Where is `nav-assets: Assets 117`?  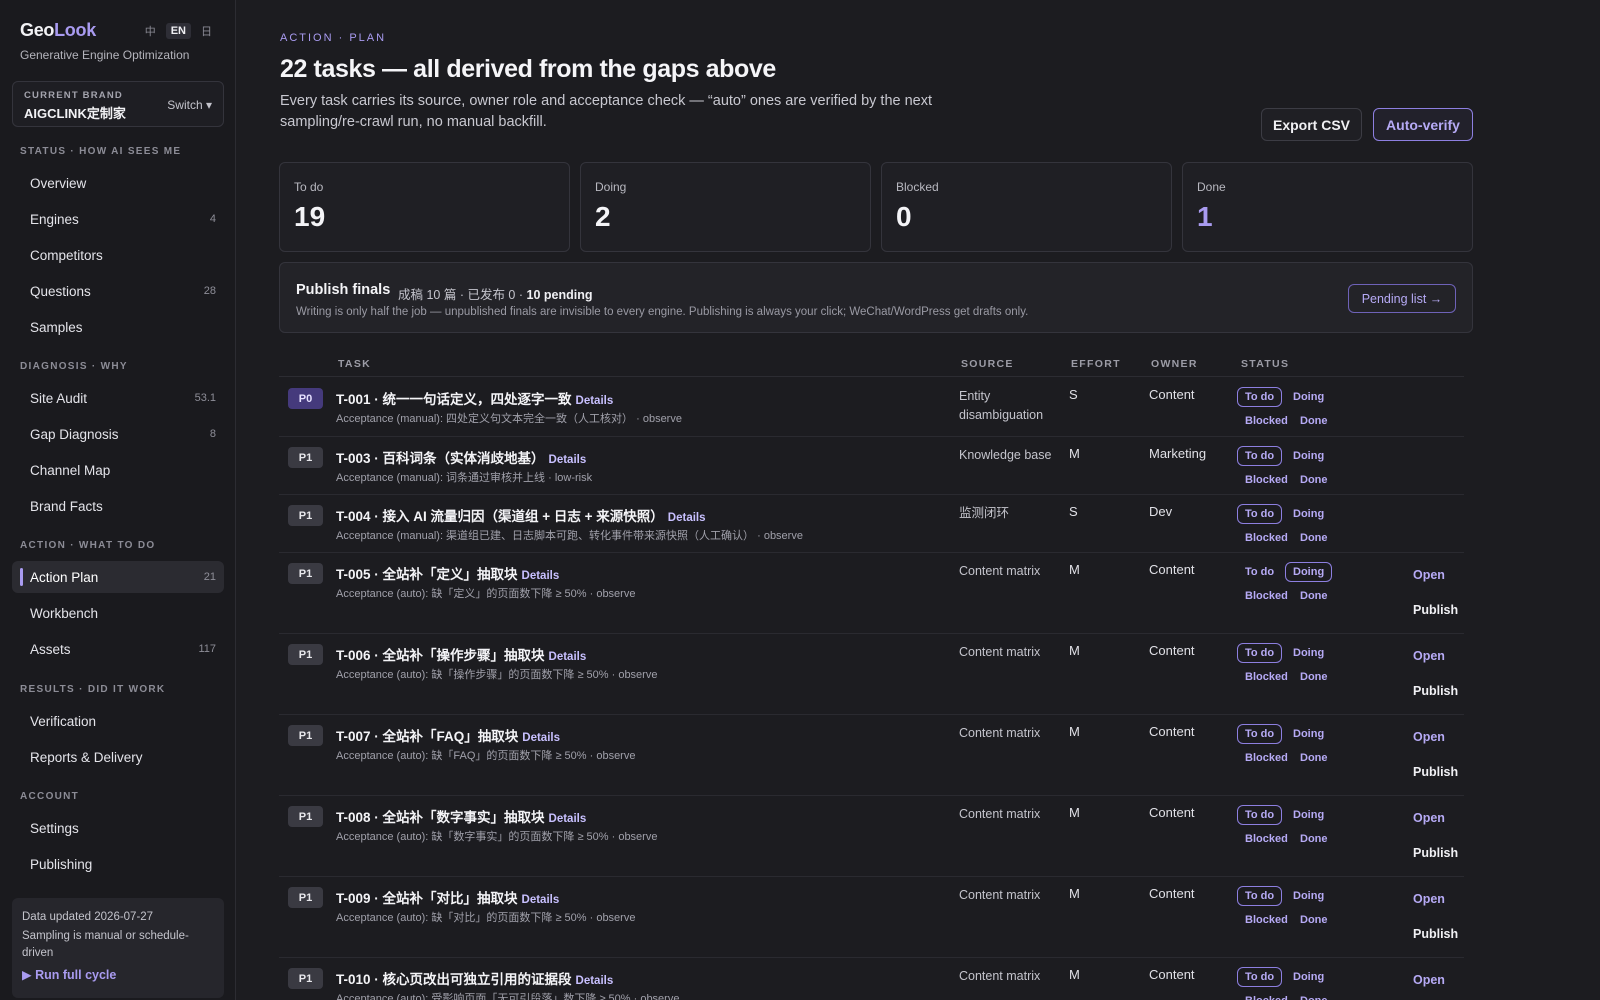 nav-assets: Assets 117 is located at coordinates (118, 649).